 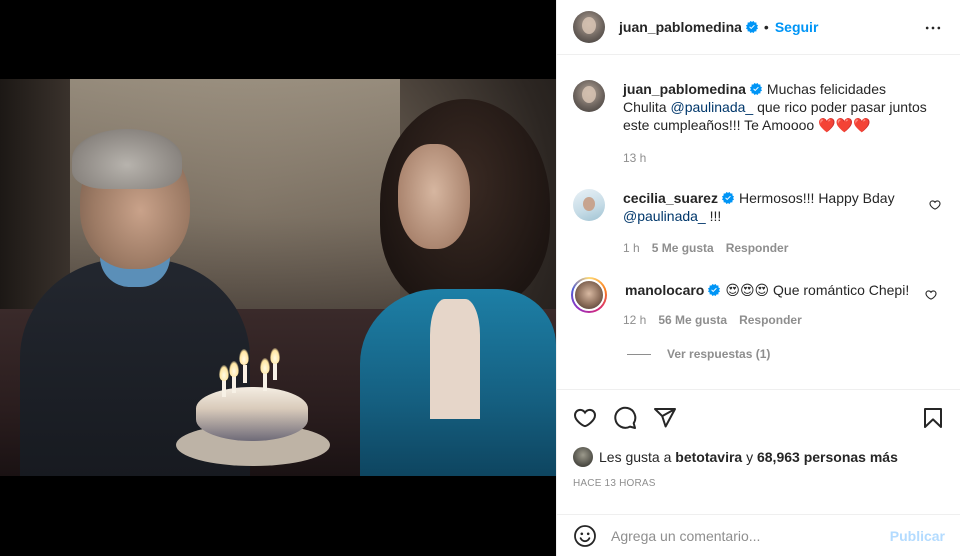 What do you see at coordinates (827, 457) in the screenshot?
I see `likes-others-link: 68,963 personas más` at bounding box center [827, 457].